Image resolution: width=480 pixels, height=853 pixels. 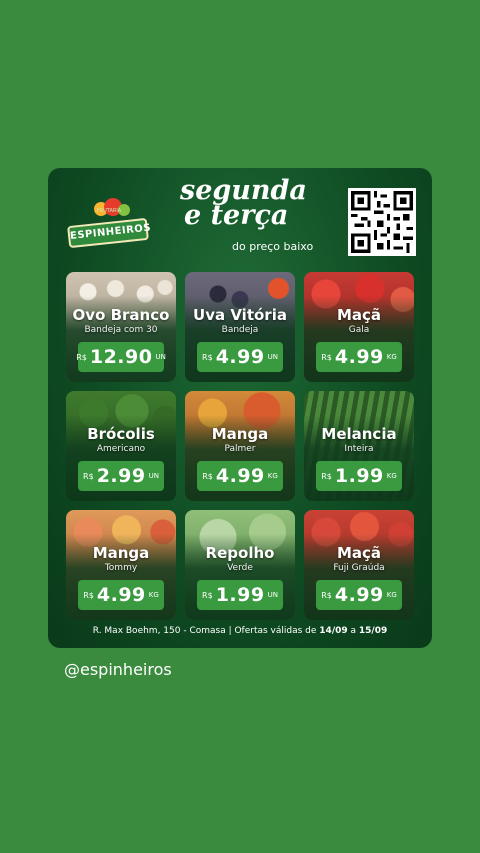 I want to click on product-card: Uva Vitória Bandeja R$ 4.99 UN, so click(x=240, y=327).